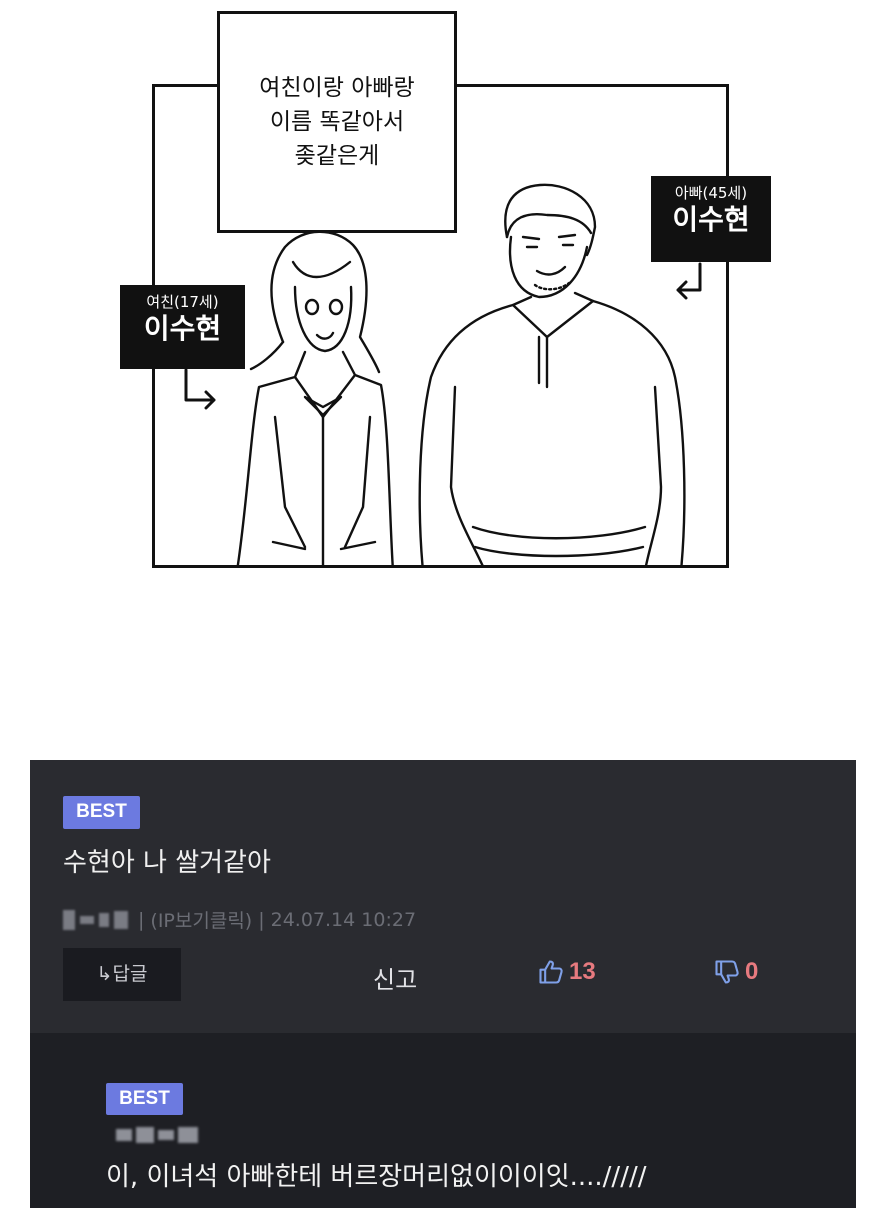  I want to click on dad-label-name: 이수현, so click(711, 219).